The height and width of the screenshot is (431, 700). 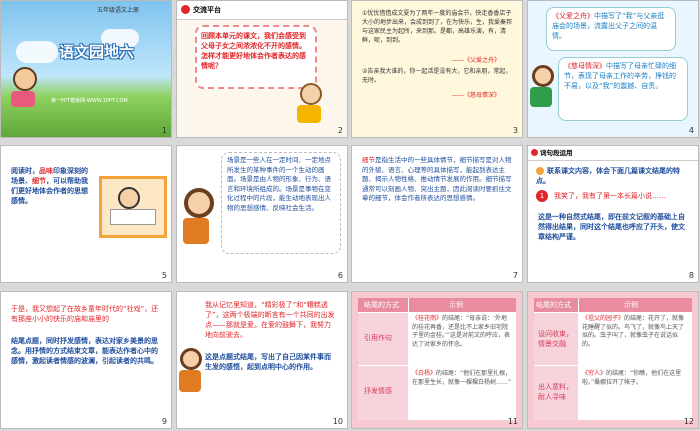 I want to click on slide-footer: 第一PPT模板网-WWW.1PPT.COM, so click(x=89, y=101).